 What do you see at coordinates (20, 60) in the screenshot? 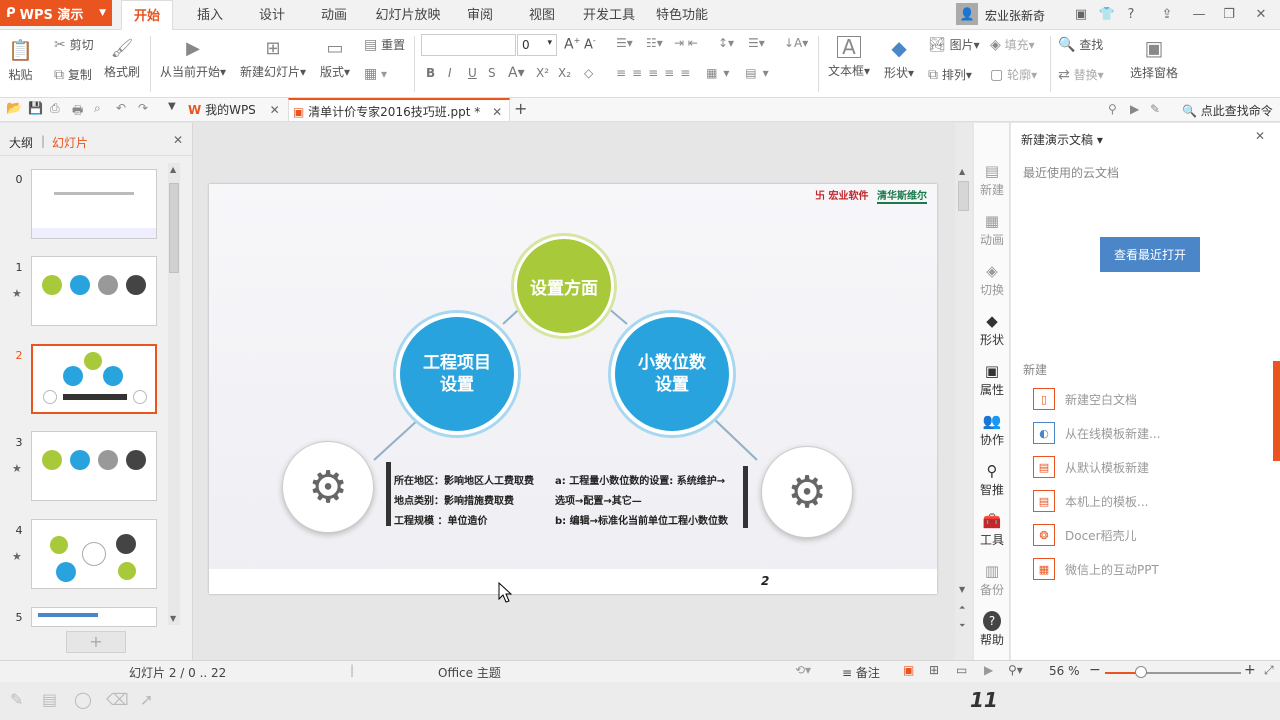
I see `paste-button: 📋 粘贴` at bounding box center [20, 60].